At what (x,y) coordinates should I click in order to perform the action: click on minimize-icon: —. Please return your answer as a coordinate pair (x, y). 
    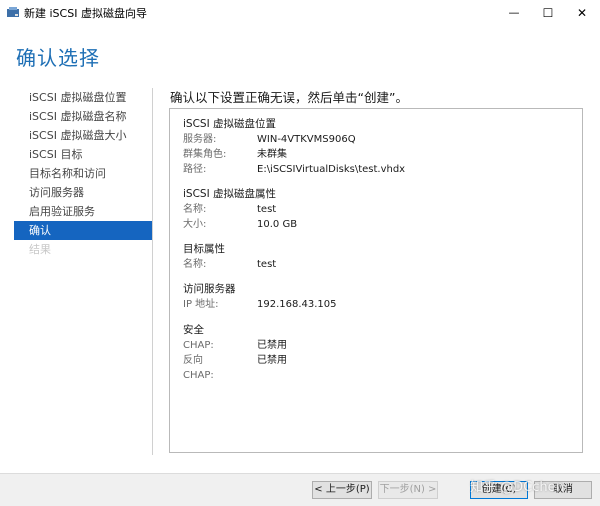
    Looking at the image, I should click on (514, 12).